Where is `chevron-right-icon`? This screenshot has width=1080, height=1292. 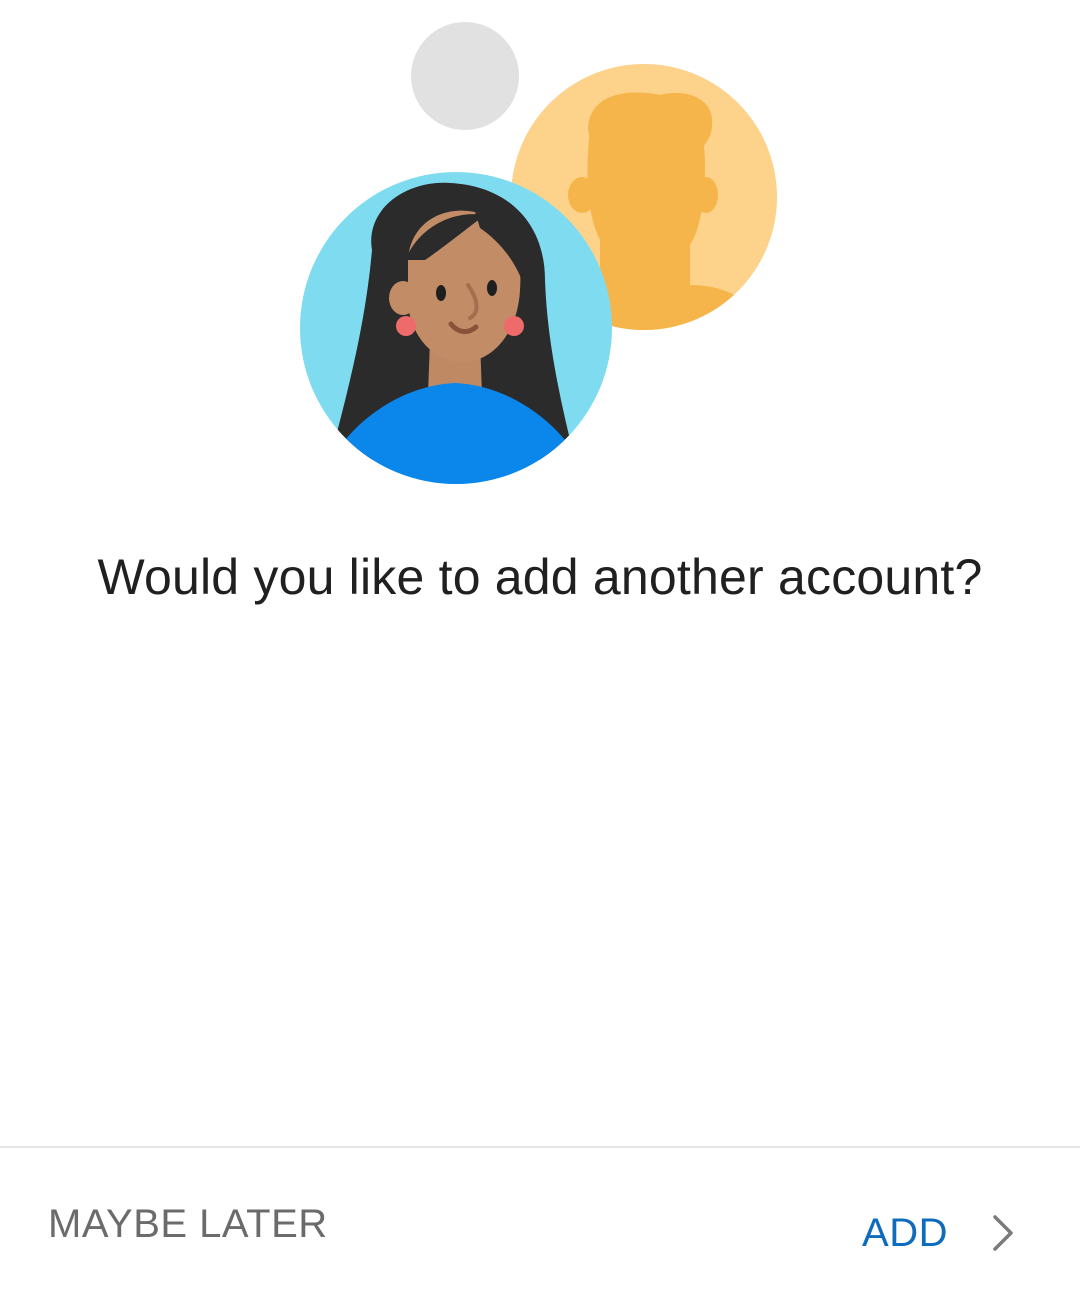 chevron-right-icon is located at coordinates (1003, 1233).